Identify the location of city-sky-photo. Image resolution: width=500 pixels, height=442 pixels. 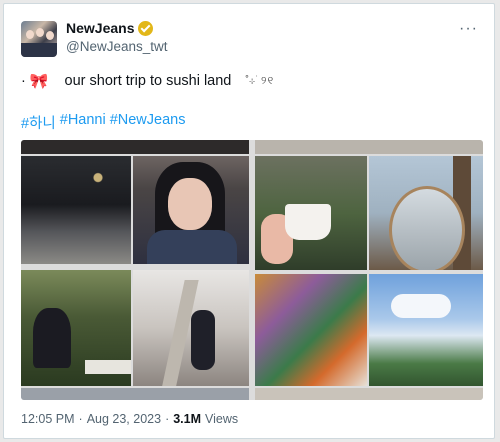
(426, 330).